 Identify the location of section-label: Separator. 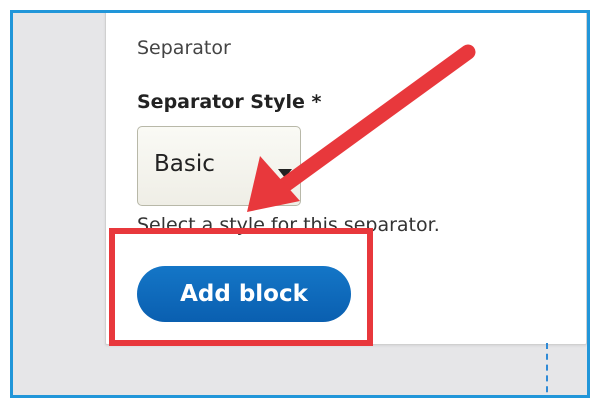
(184, 48).